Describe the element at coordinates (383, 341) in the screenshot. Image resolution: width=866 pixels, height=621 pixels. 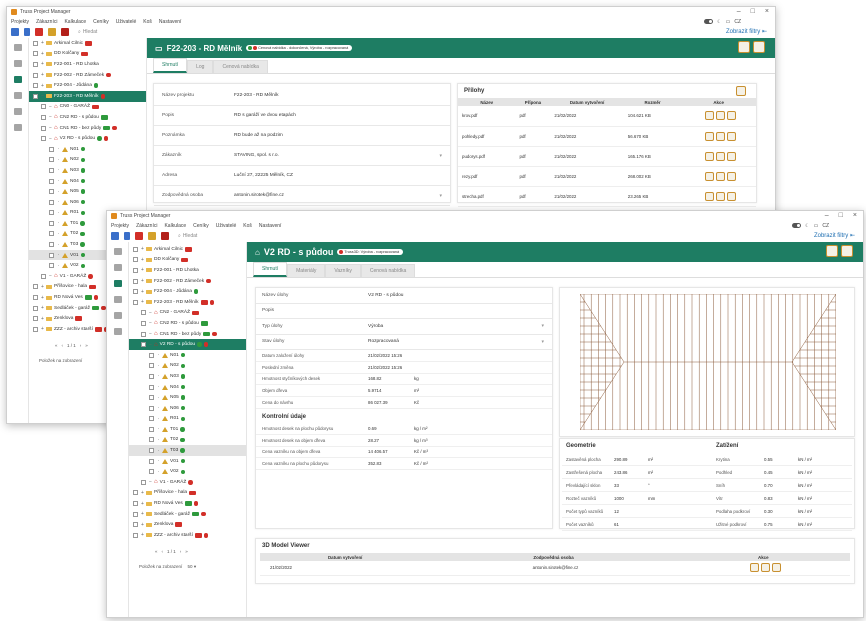
I see `field-value: Rozpracovaná` at that location.